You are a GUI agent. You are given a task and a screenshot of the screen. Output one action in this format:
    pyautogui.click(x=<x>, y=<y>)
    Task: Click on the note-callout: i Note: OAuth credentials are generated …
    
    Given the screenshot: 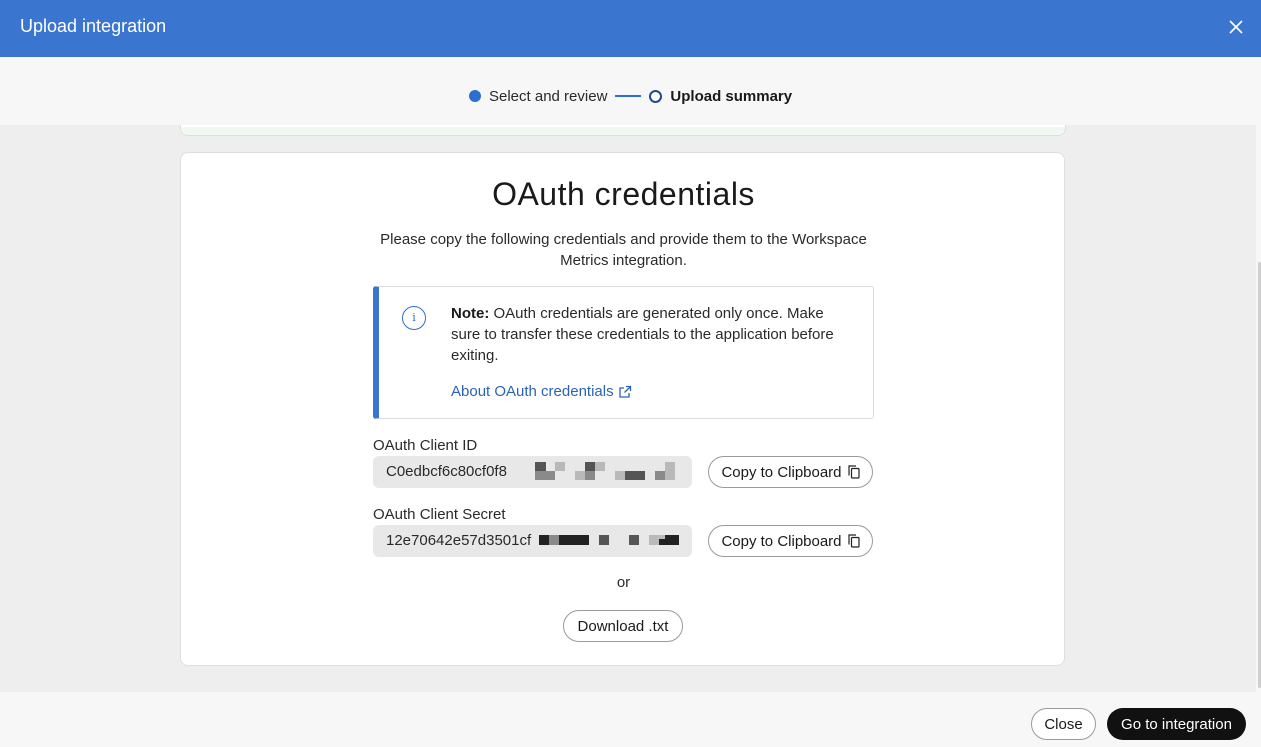 What is the action you would take?
    pyautogui.click(x=623, y=352)
    